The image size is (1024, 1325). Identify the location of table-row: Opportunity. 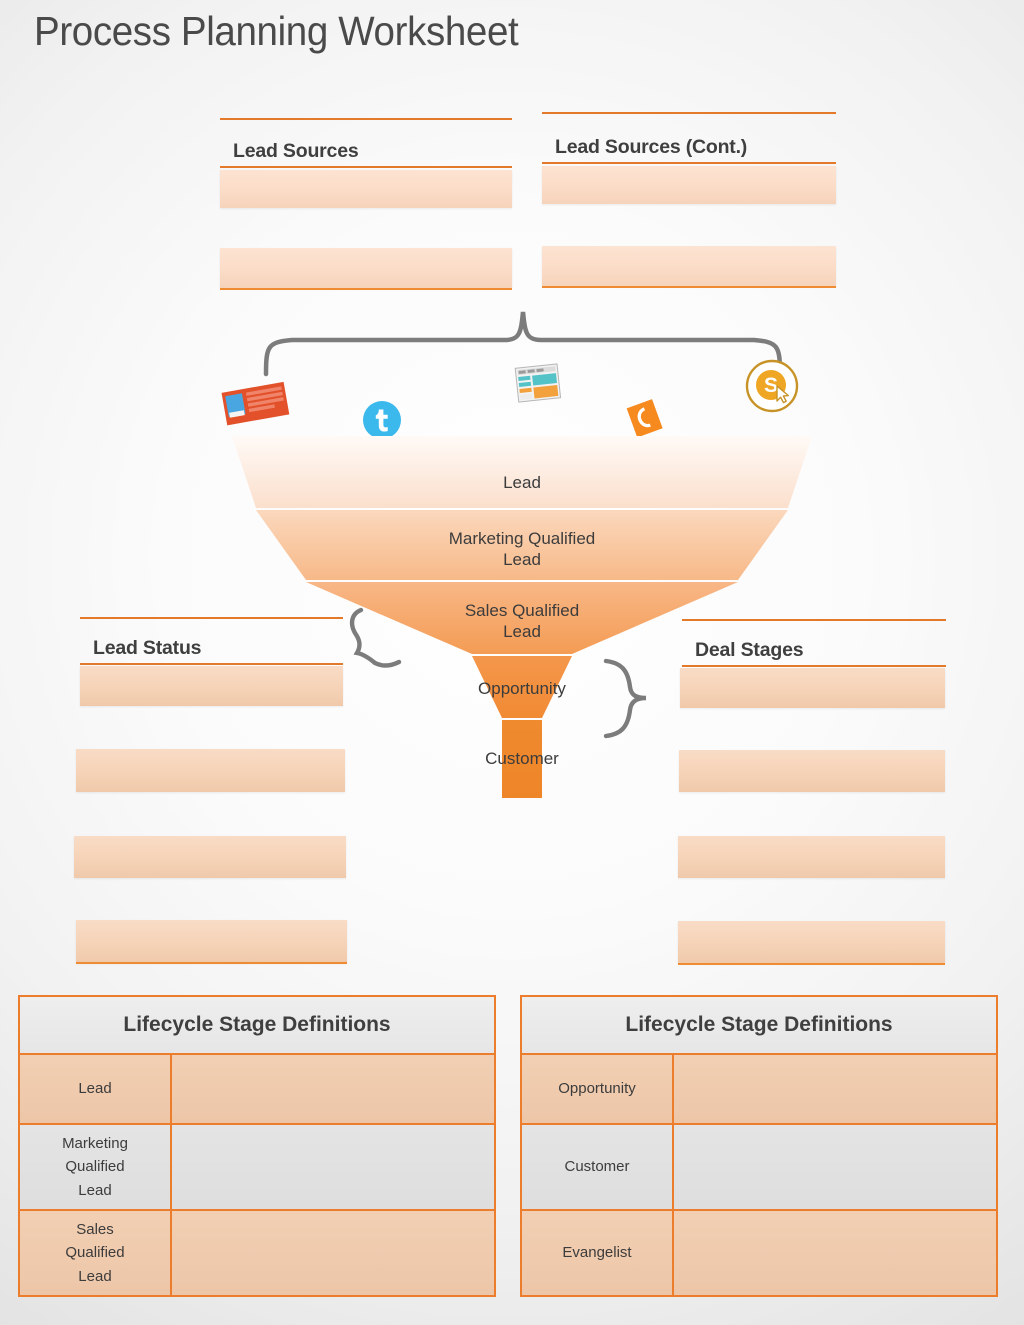
(759, 1090).